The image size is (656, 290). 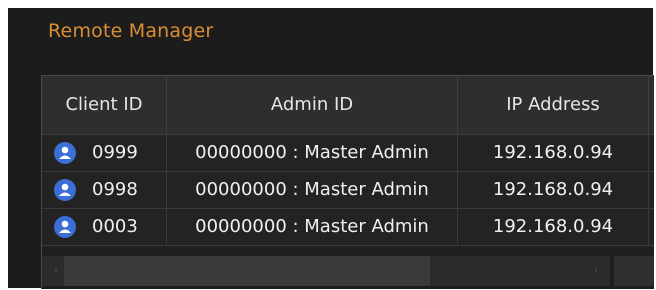 I want to click on scroll-left-arrow-icon: ‹, so click(x=56, y=271).